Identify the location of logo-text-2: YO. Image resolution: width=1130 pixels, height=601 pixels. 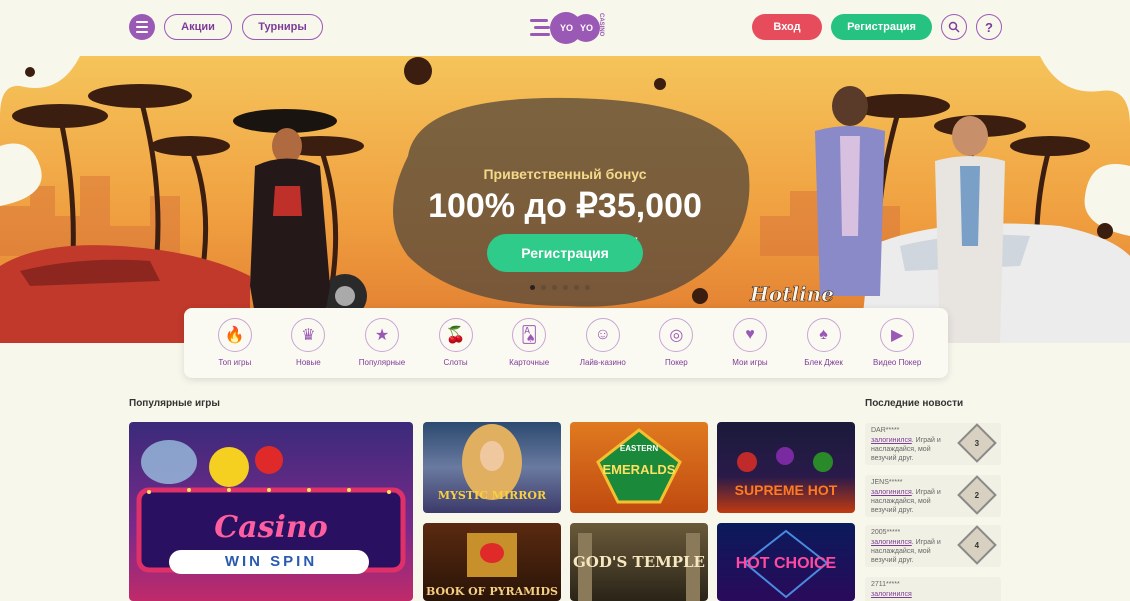
(586, 28).